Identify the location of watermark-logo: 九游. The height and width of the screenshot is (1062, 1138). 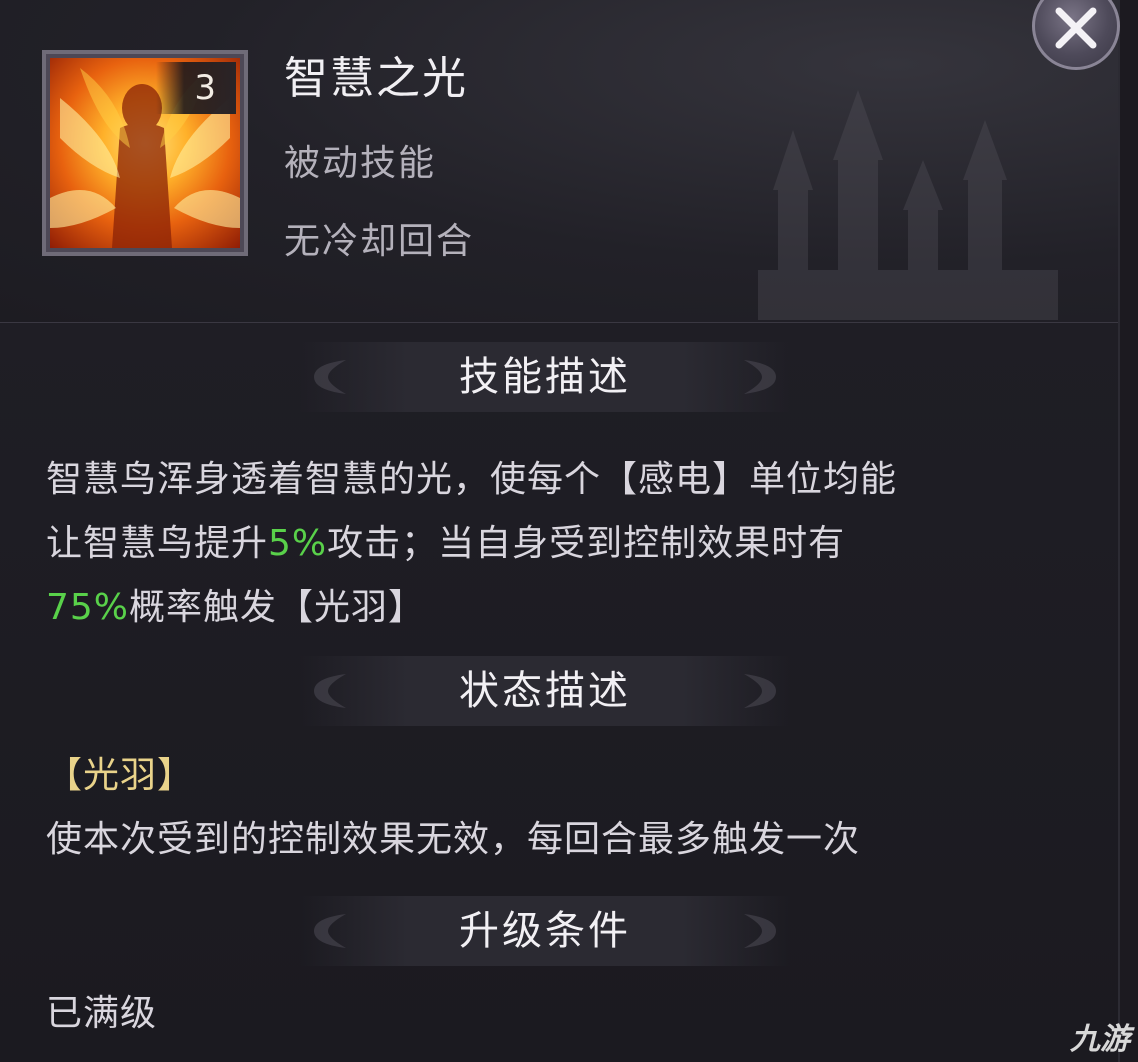
(1100, 1039).